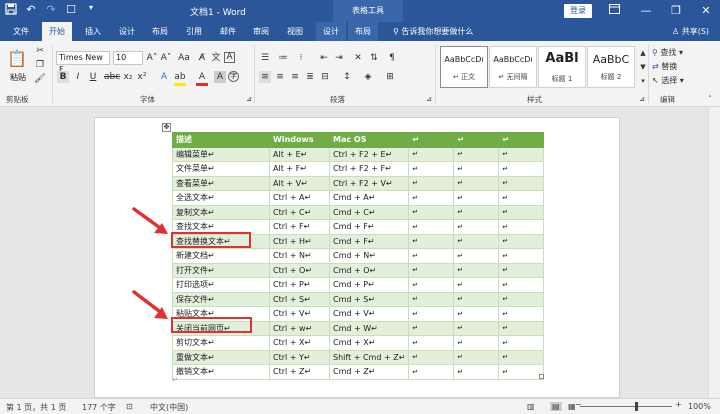  What do you see at coordinates (40, 79) in the screenshot?
I see `format-painter-icon: 🖌` at bounding box center [40, 79].